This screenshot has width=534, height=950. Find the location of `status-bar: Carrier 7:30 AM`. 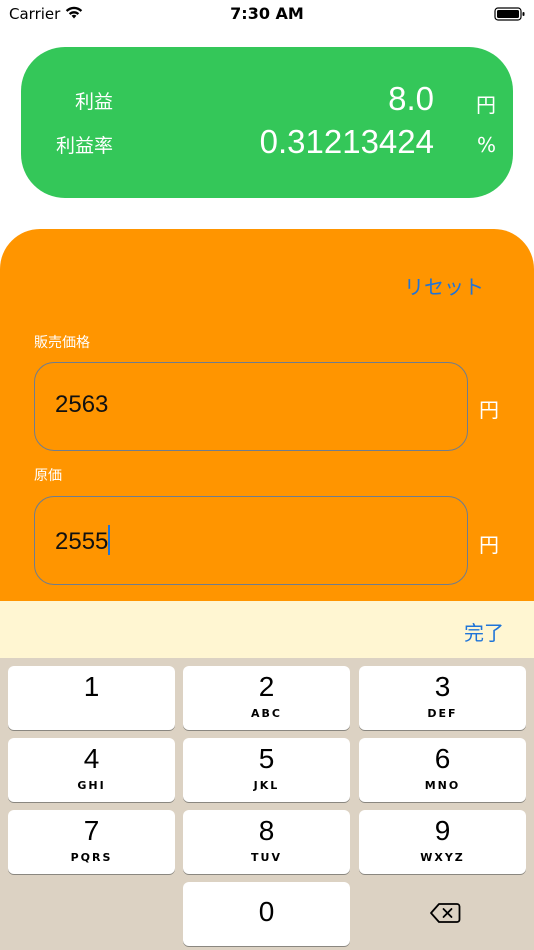

status-bar: Carrier 7:30 AM is located at coordinates (267, 15).